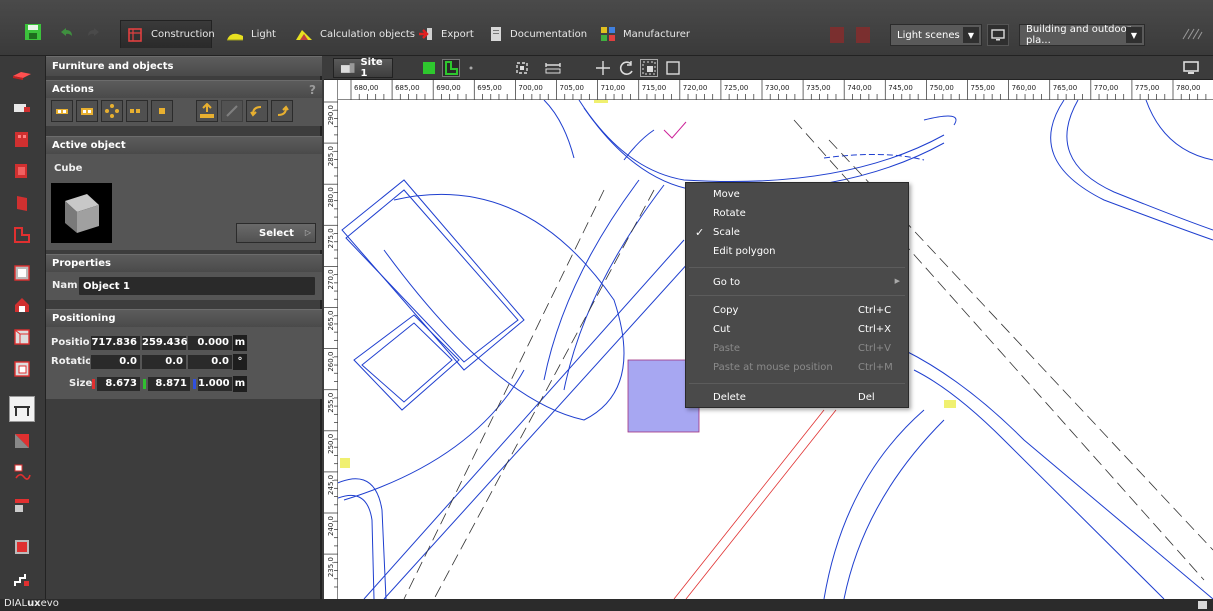 This screenshot has width=1213, height=611. I want to click on rotation-z-field: 0.0, so click(210, 362).